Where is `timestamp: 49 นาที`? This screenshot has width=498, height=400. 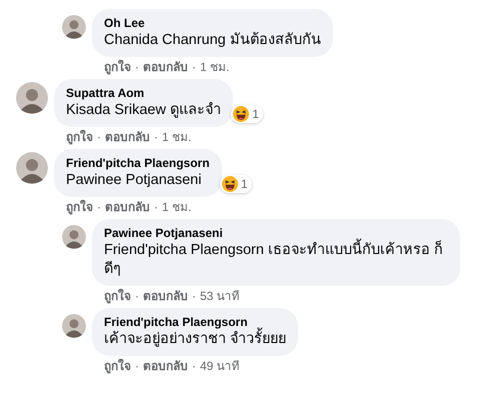 timestamp: 49 นาที is located at coordinates (220, 366).